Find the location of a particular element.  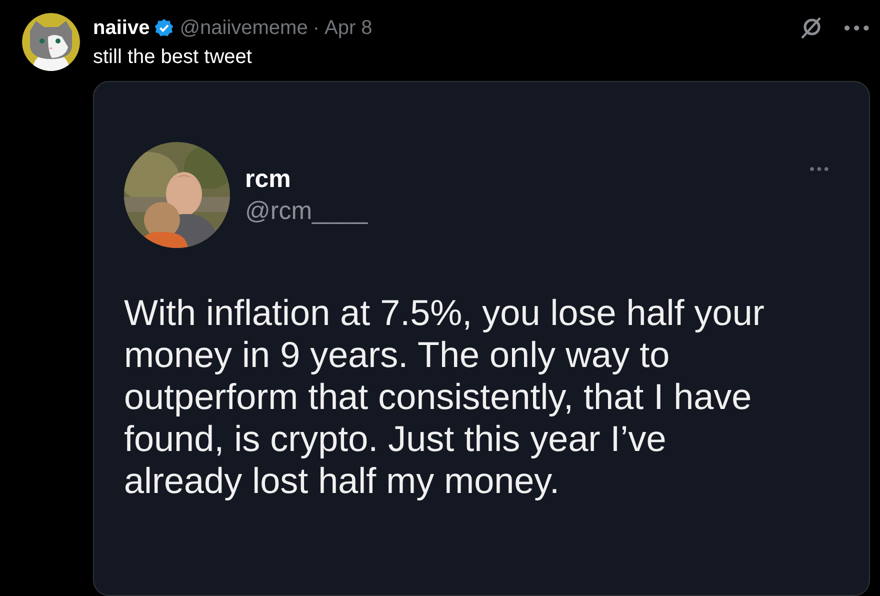

screenshot-author-name: rcm is located at coordinates (268, 179).